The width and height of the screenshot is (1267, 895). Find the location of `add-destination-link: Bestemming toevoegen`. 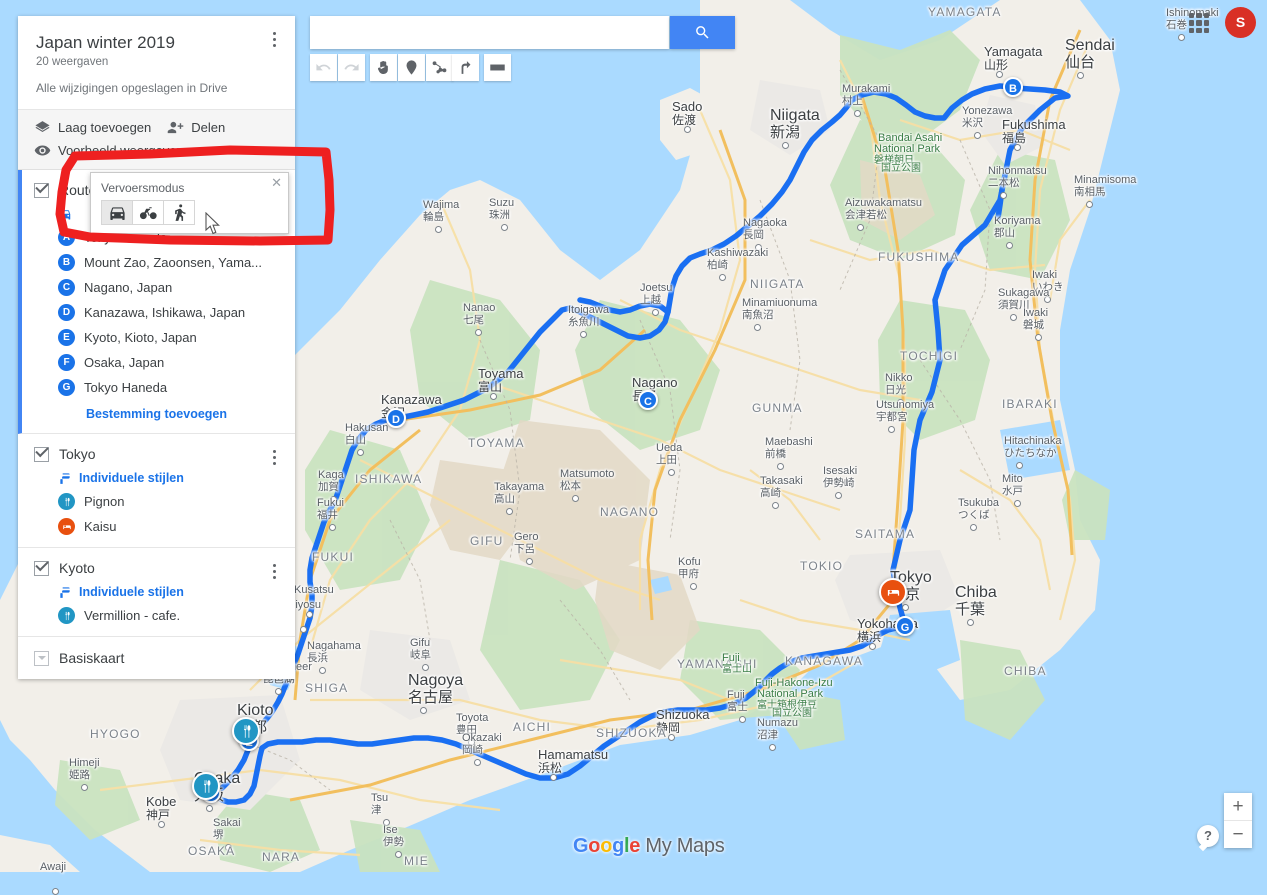

add-destination-link: Bestemming toevoegen is located at coordinates (182, 414).